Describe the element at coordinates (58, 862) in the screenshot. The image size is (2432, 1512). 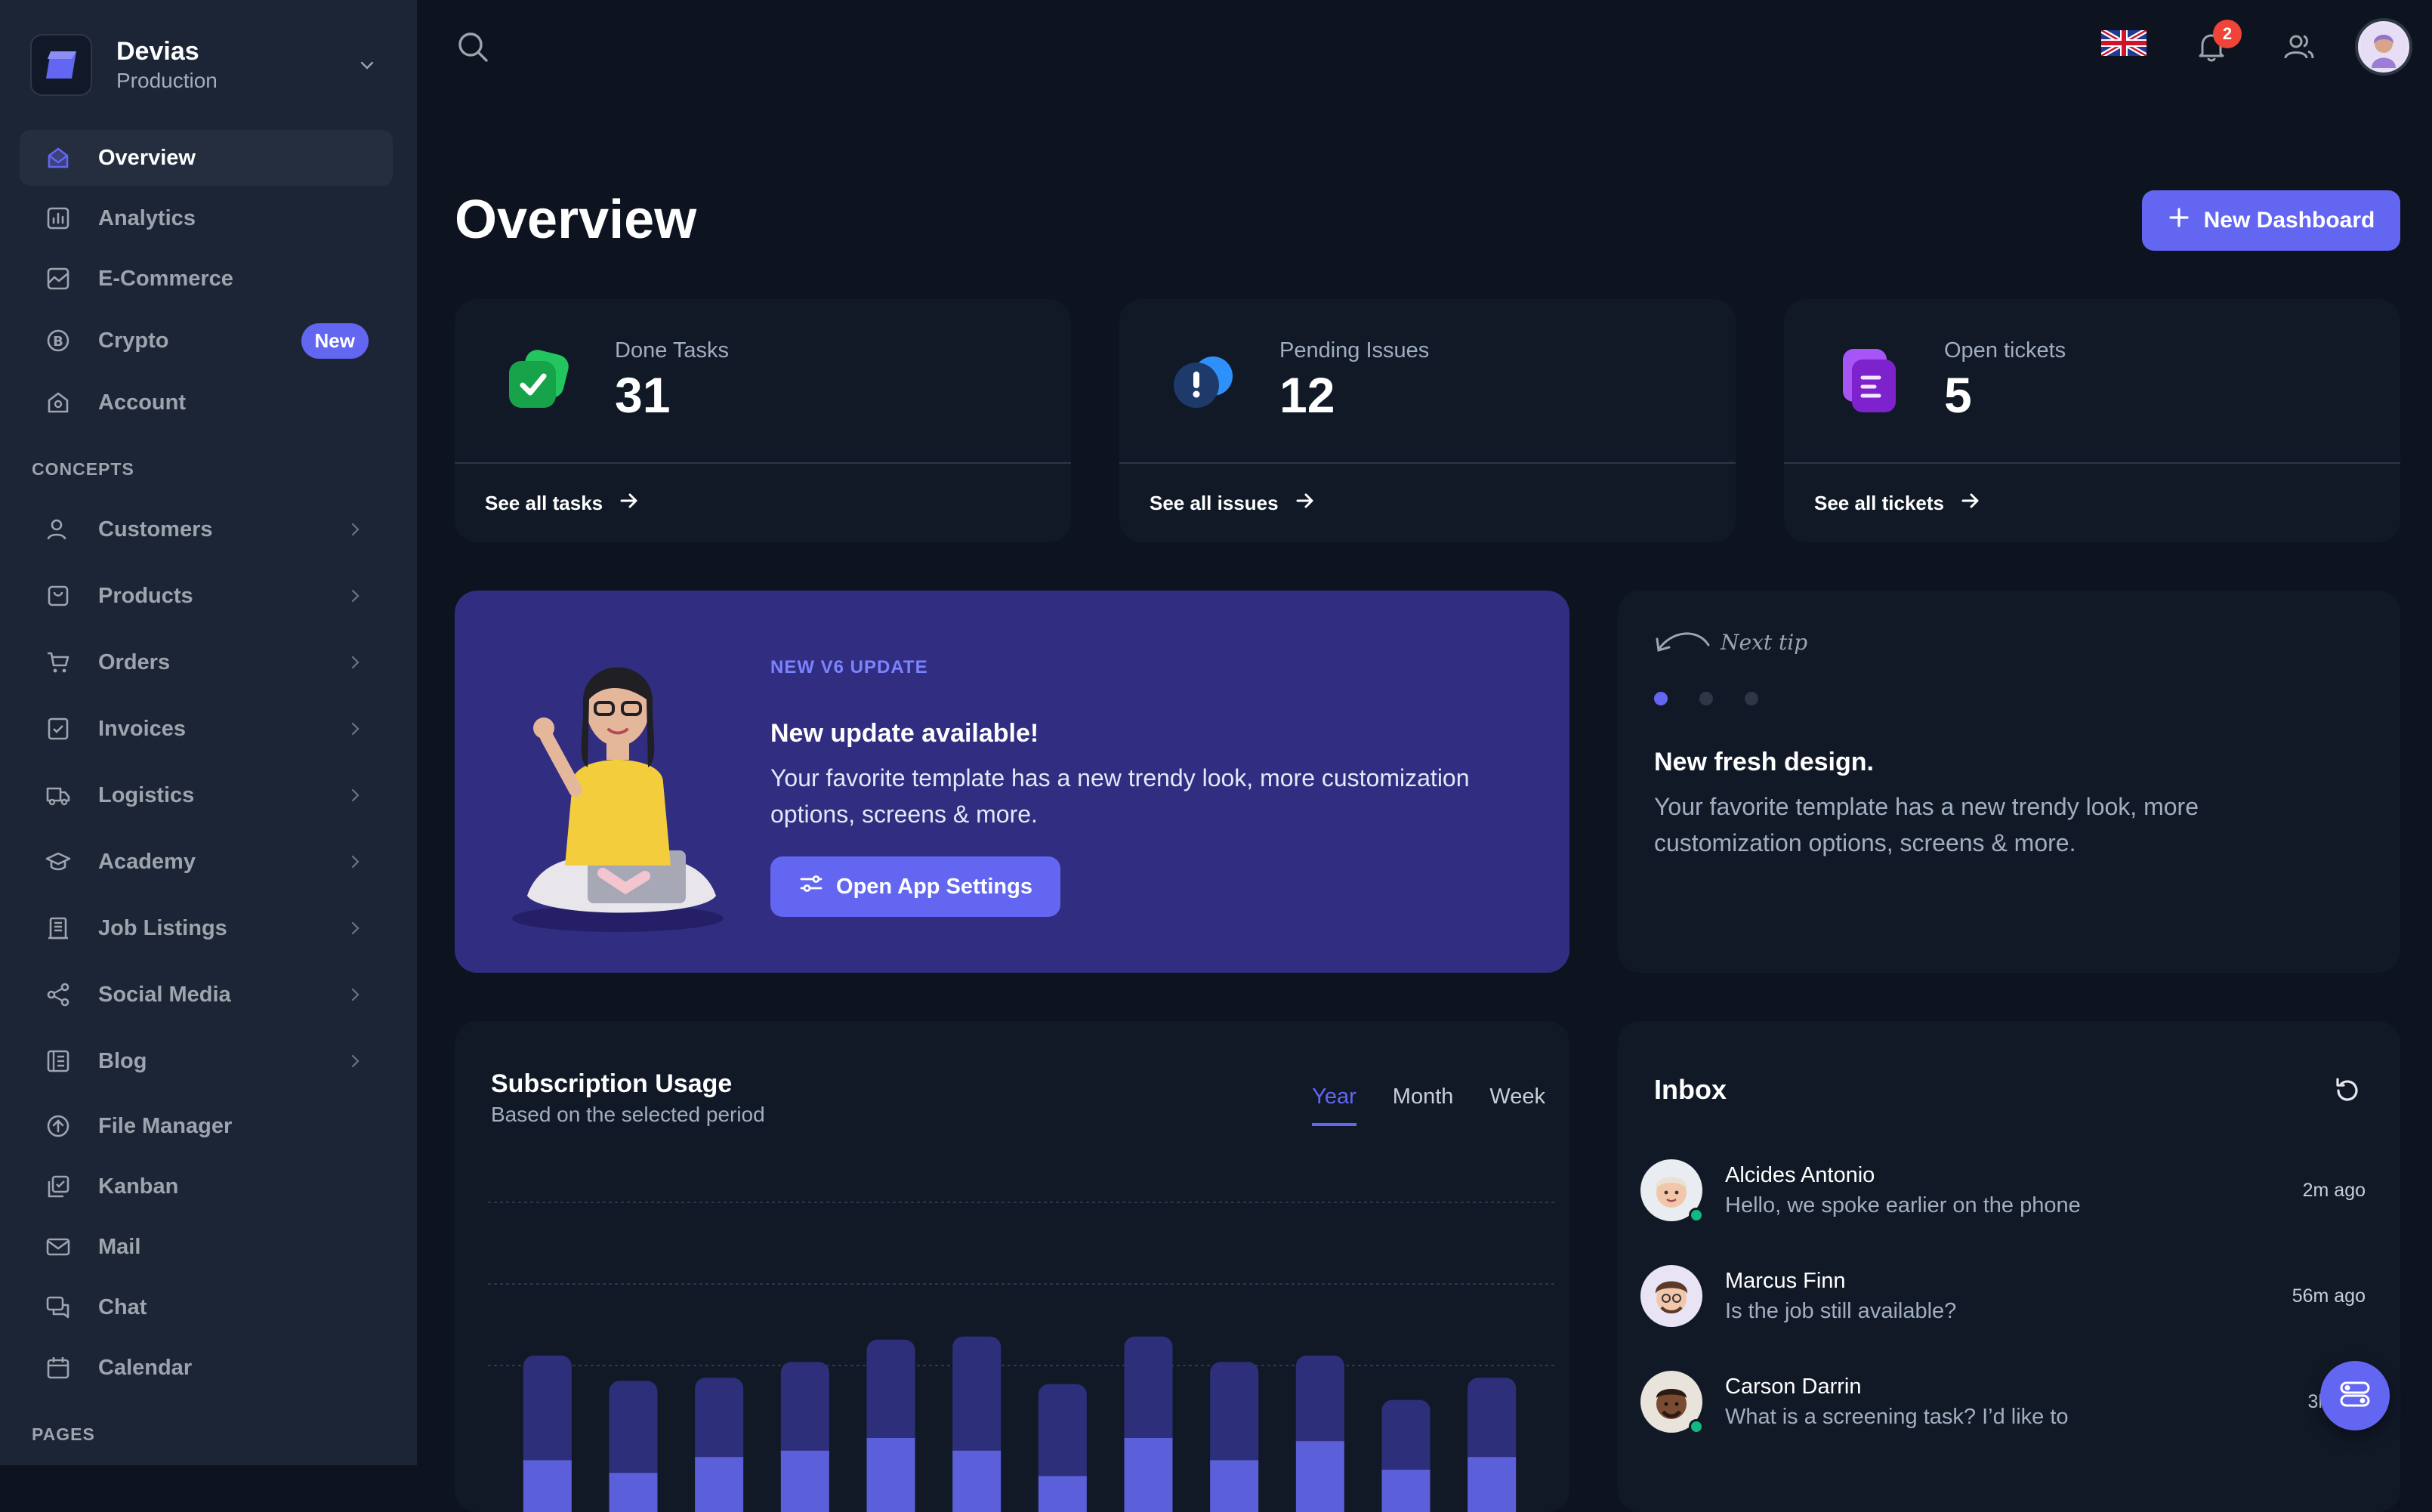
I see `graduation-cap-icon` at that location.